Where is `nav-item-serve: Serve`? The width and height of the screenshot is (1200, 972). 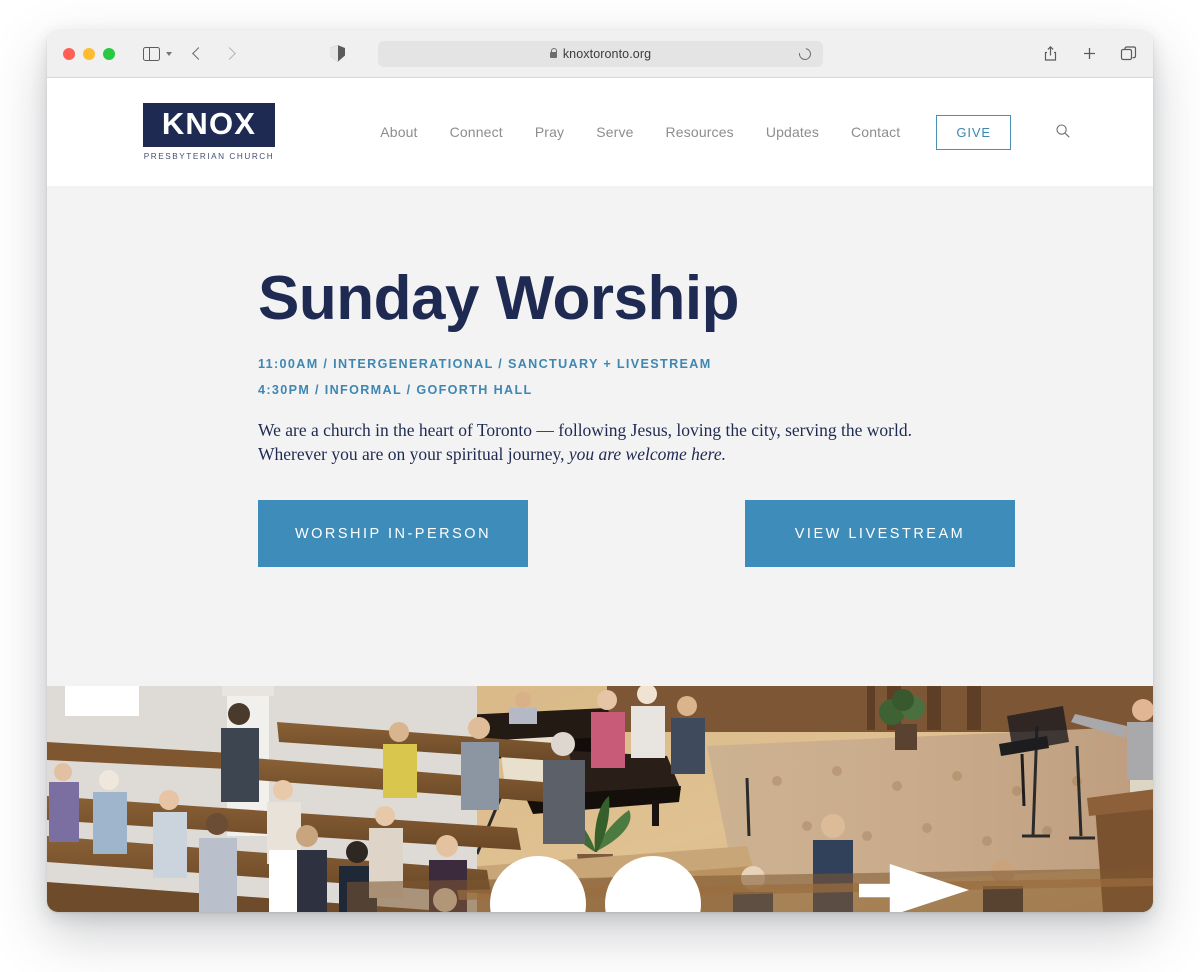
nav-item-serve: Serve is located at coordinates (614, 132).